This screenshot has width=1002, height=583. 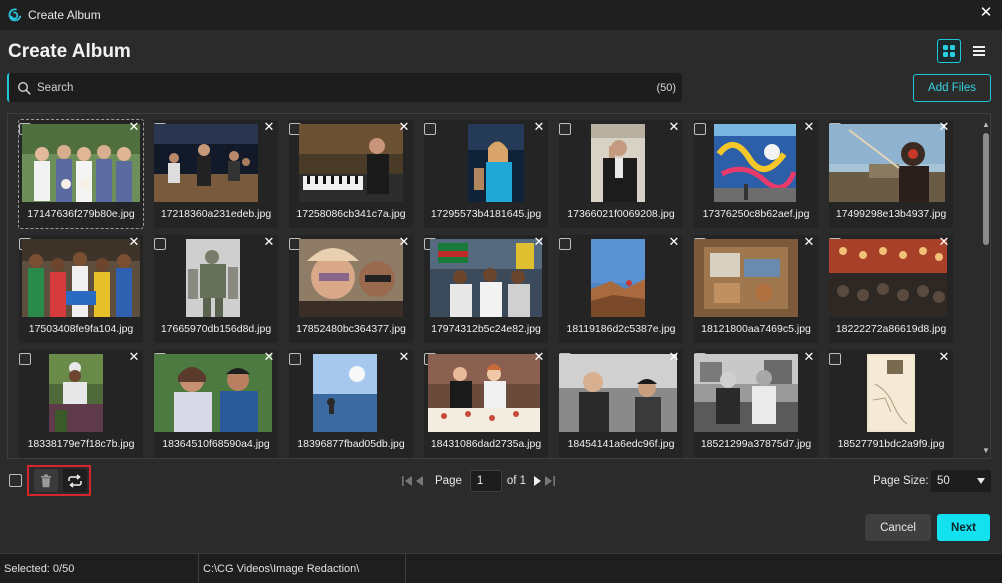 I want to click on replace-button, so click(x=75, y=480).